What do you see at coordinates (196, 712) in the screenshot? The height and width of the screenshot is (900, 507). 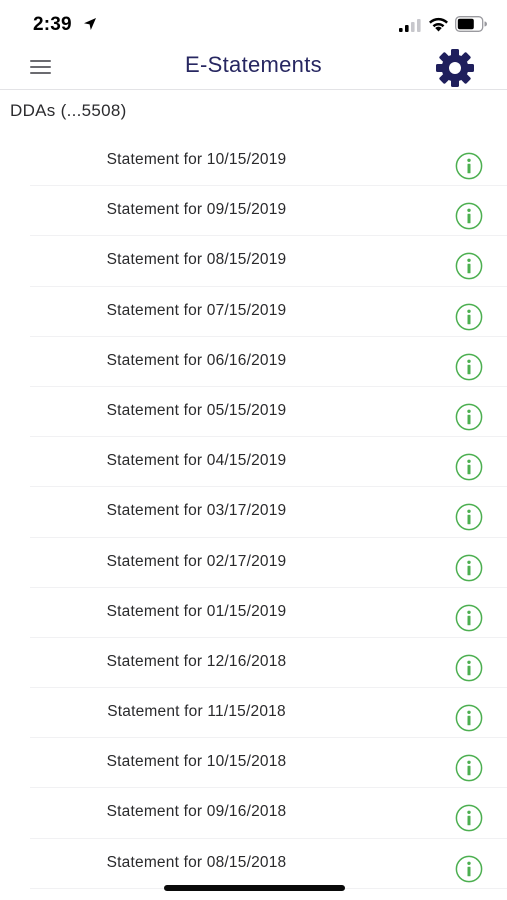 I see `statement-label: Statement for 11/15/2018` at bounding box center [196, 712].